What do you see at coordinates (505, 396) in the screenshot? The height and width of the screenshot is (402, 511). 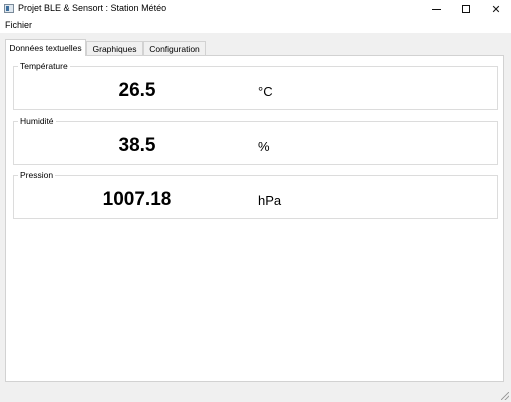 I see `resize-grip-icon` at bounding box center [505, 396].